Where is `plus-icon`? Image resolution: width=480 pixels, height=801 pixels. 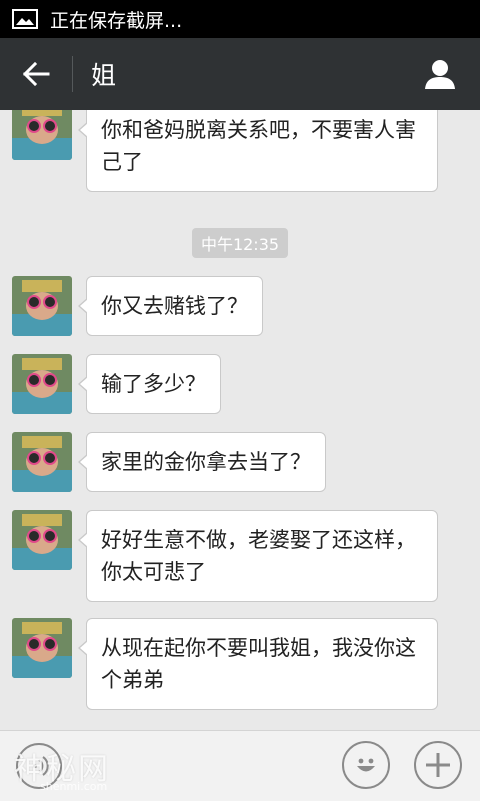 plus-icon is located at coordinates (438, 765).